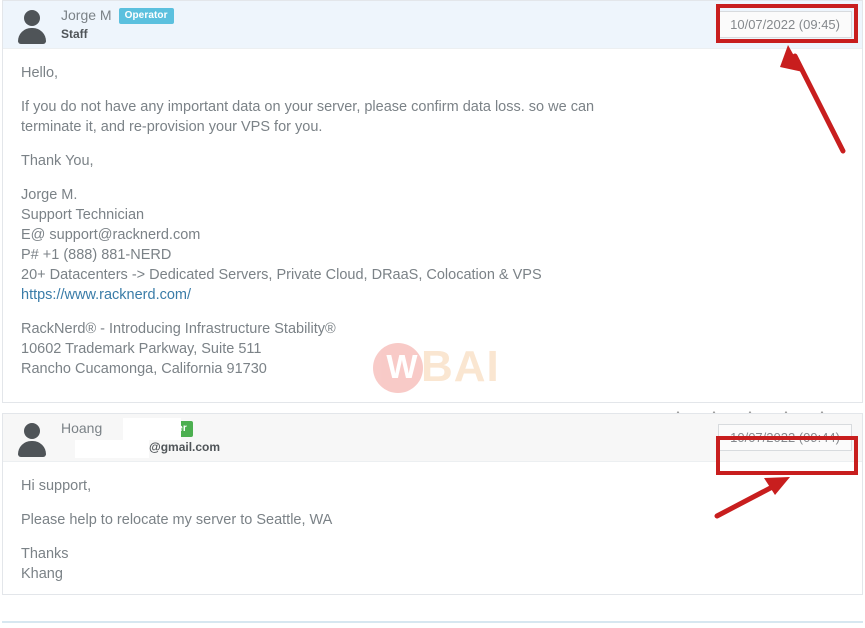 This screenshot has height=628, width=865. I want to click on message-paragraph-closing: Thanks, so click(45, 554).